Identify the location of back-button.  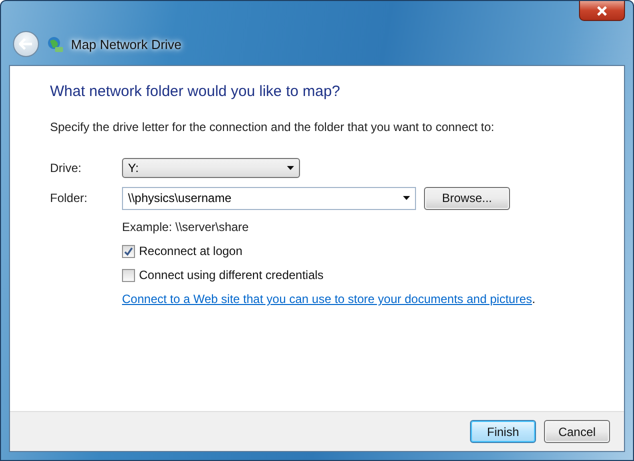
(26, 44).